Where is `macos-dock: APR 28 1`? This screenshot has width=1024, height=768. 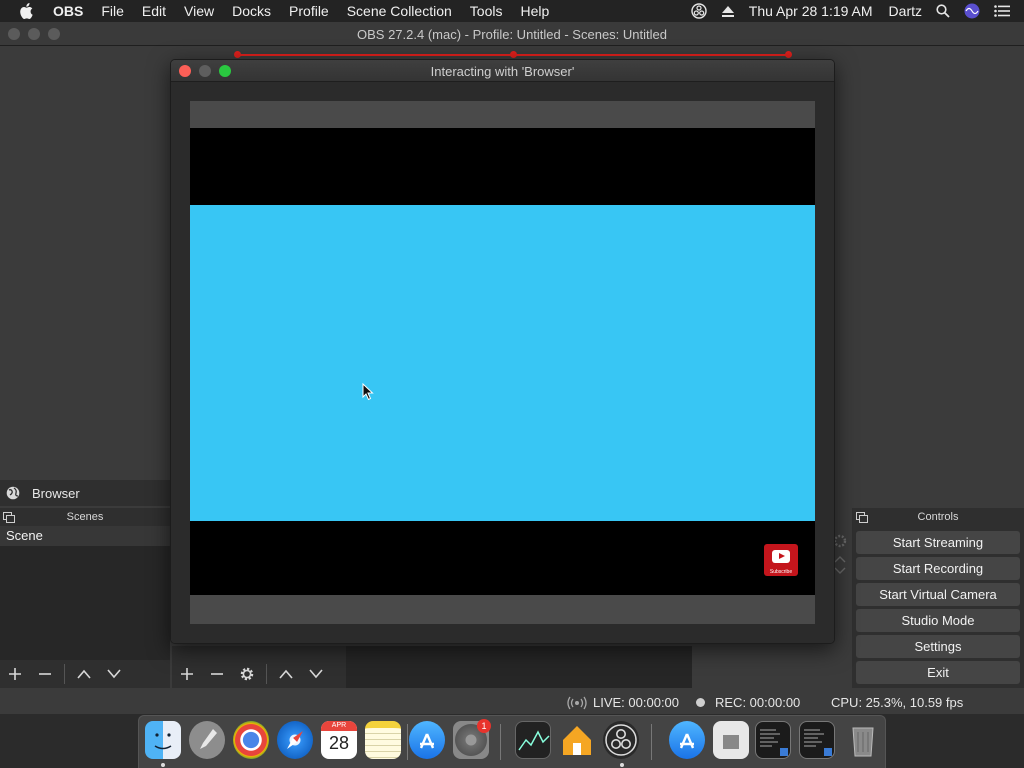
macos-dock: APR 28 1 is located at coordinates (512, 741).